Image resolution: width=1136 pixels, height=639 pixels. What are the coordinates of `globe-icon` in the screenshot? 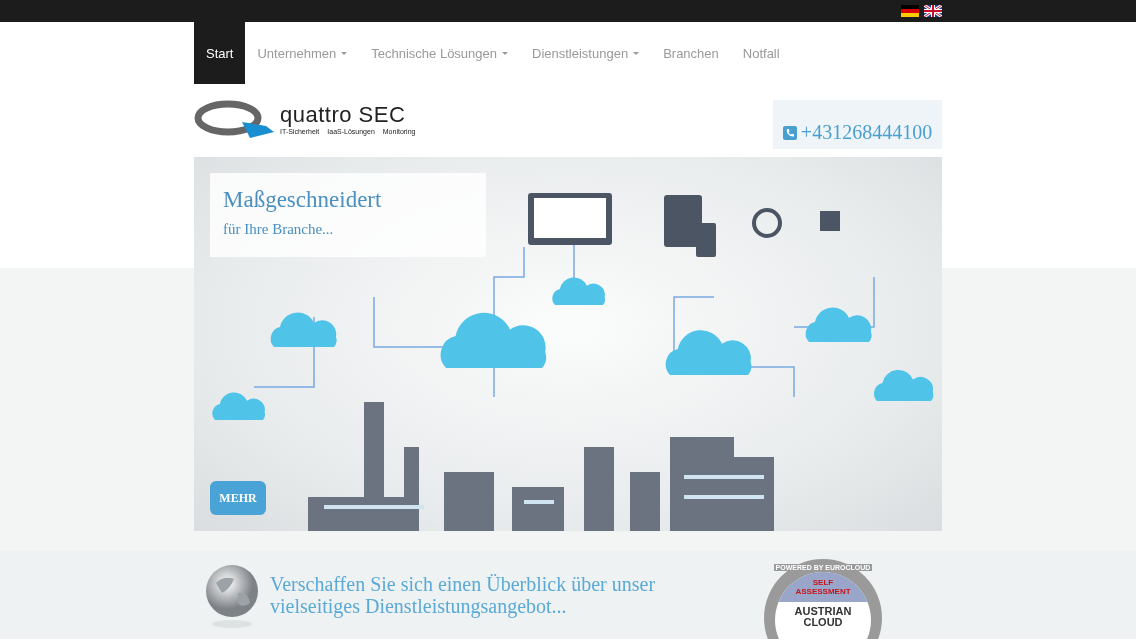 It's located at (232, 596).